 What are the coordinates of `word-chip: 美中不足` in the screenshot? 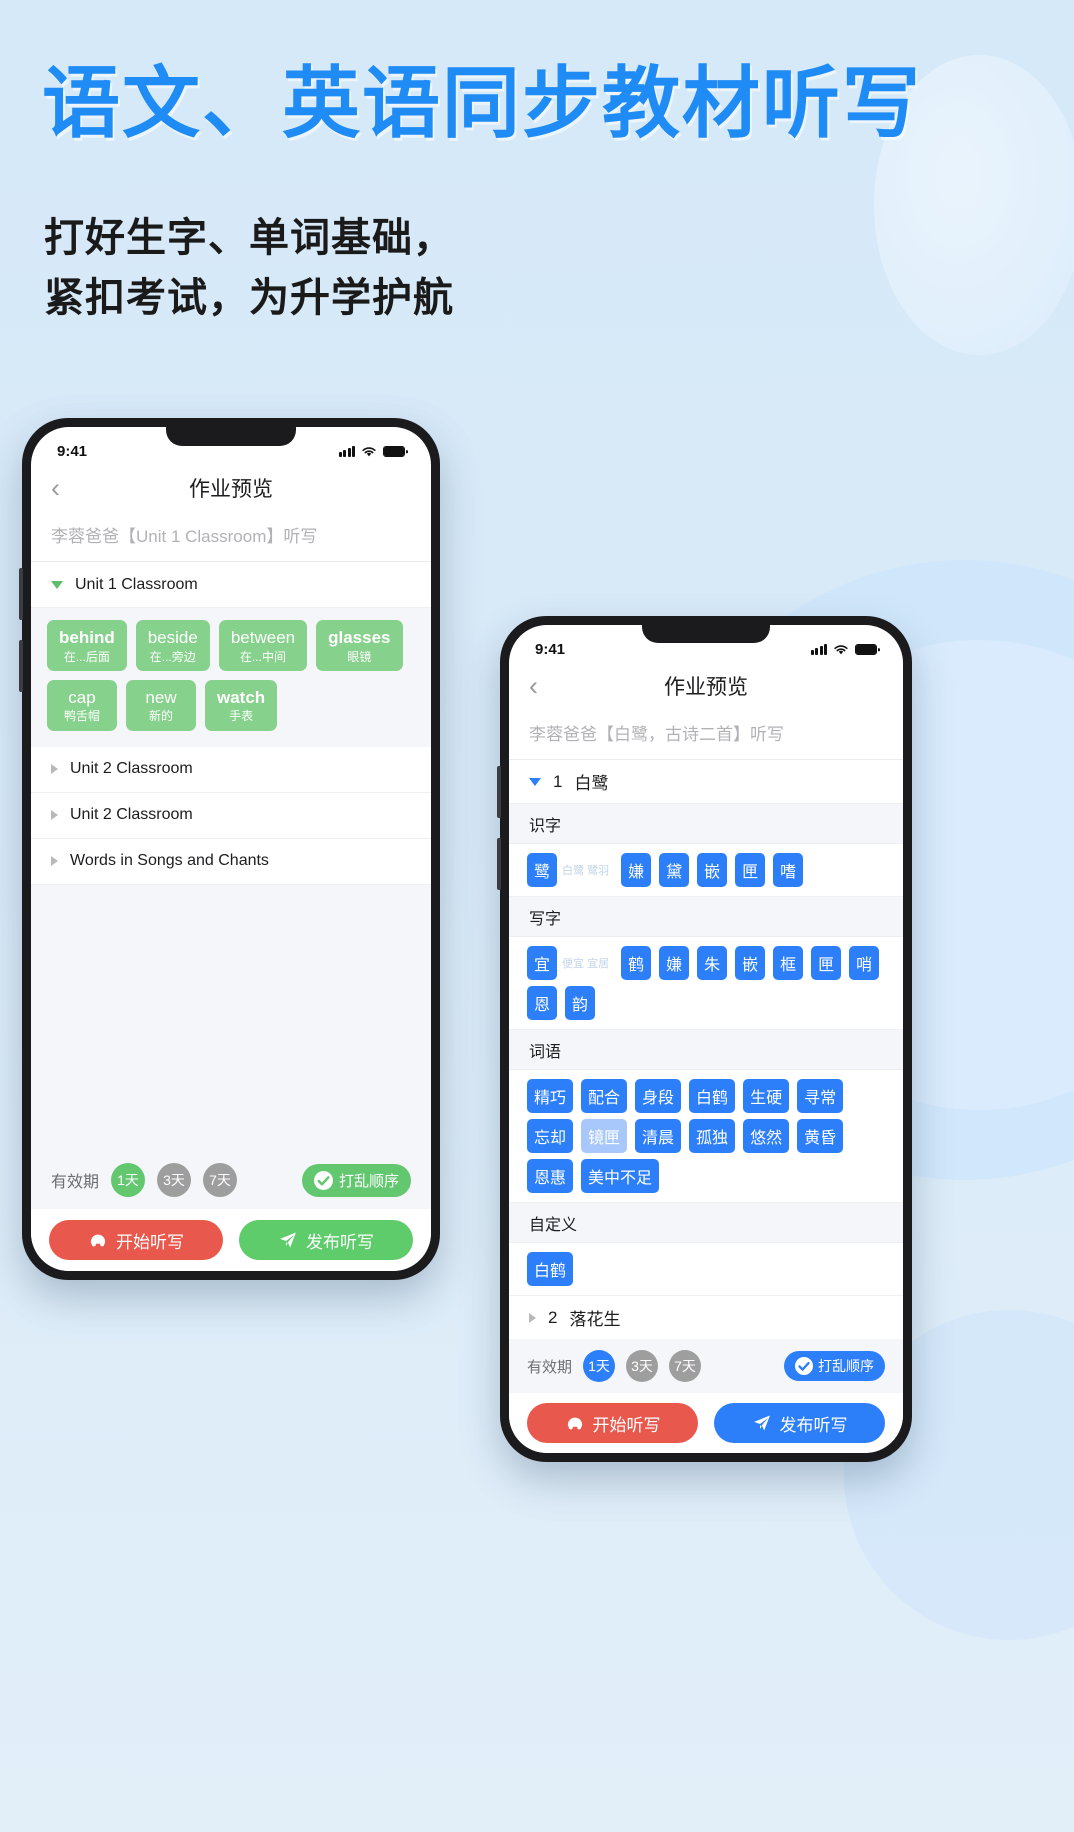 It's located at (620, 1176).